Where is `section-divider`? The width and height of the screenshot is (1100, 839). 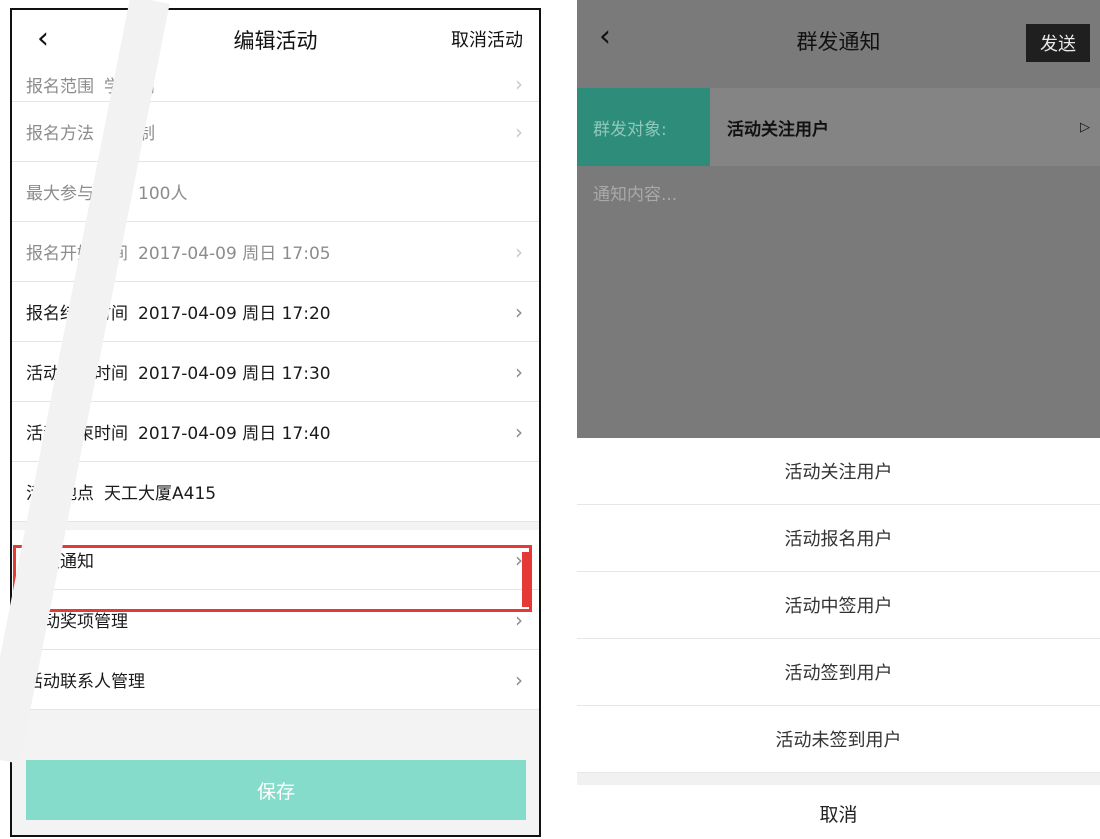
section-divider is located at coordinates (275, 526).